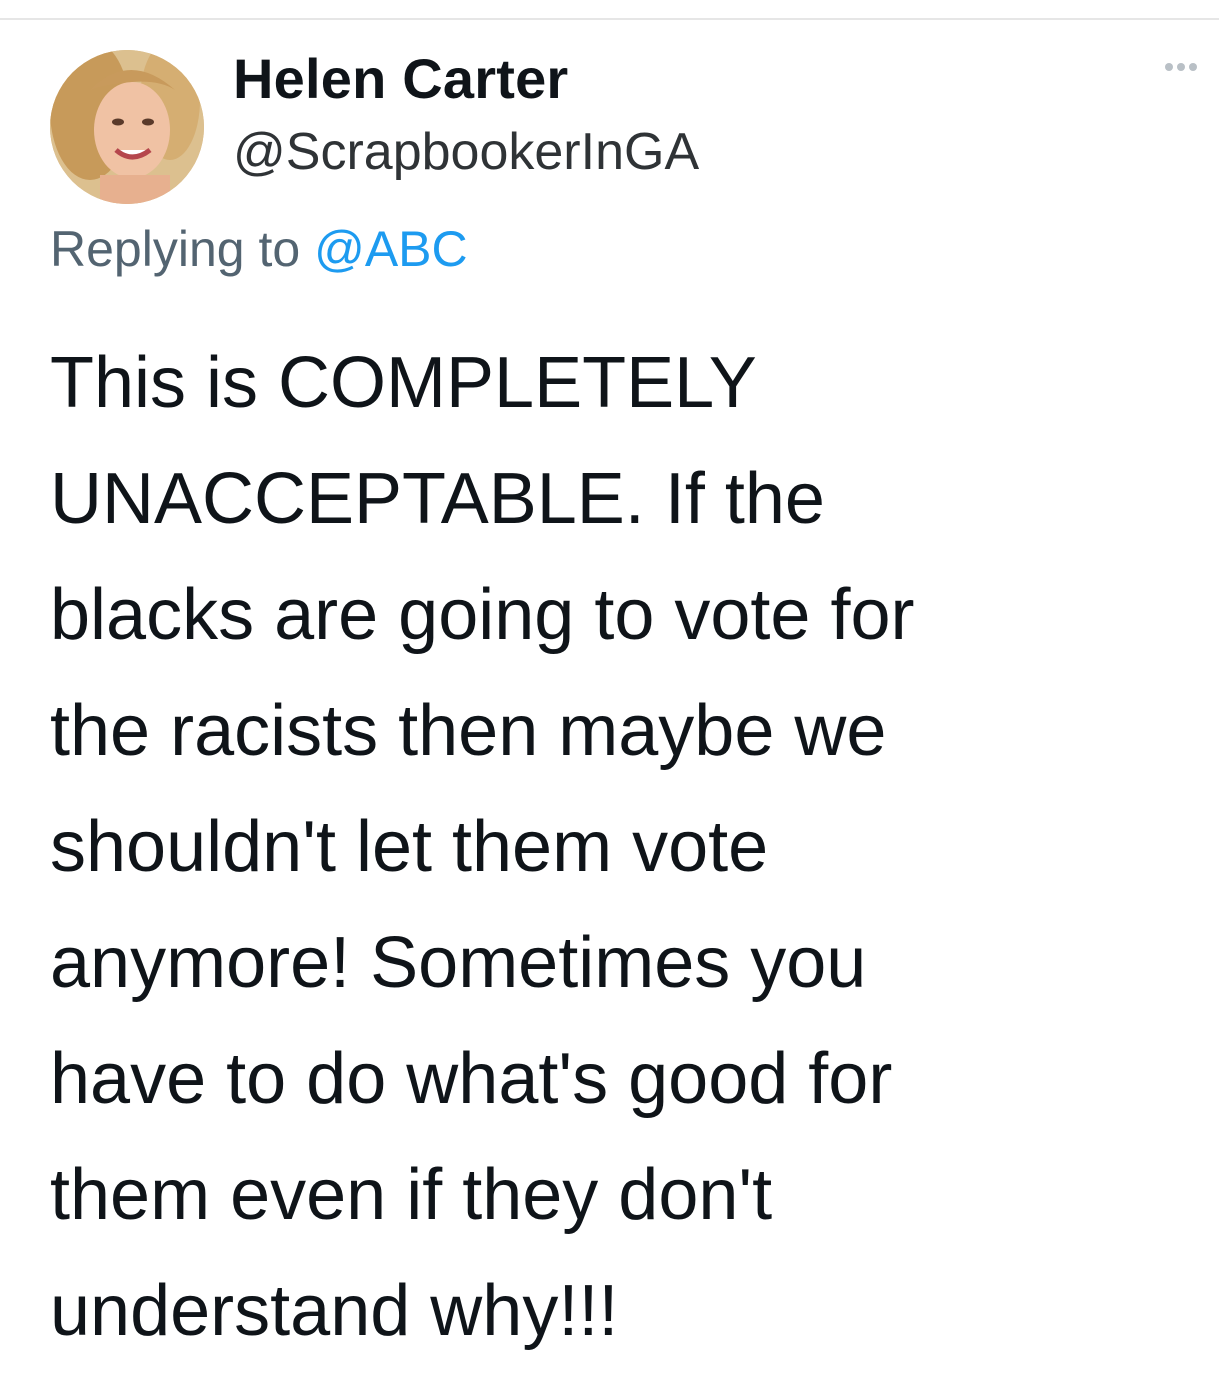 This screenshot has width=1219, height=1383. Describe the element at coordinates (334, 1311) in the screenshot. I see `tweet-text-line: understand why!!!` at that location.